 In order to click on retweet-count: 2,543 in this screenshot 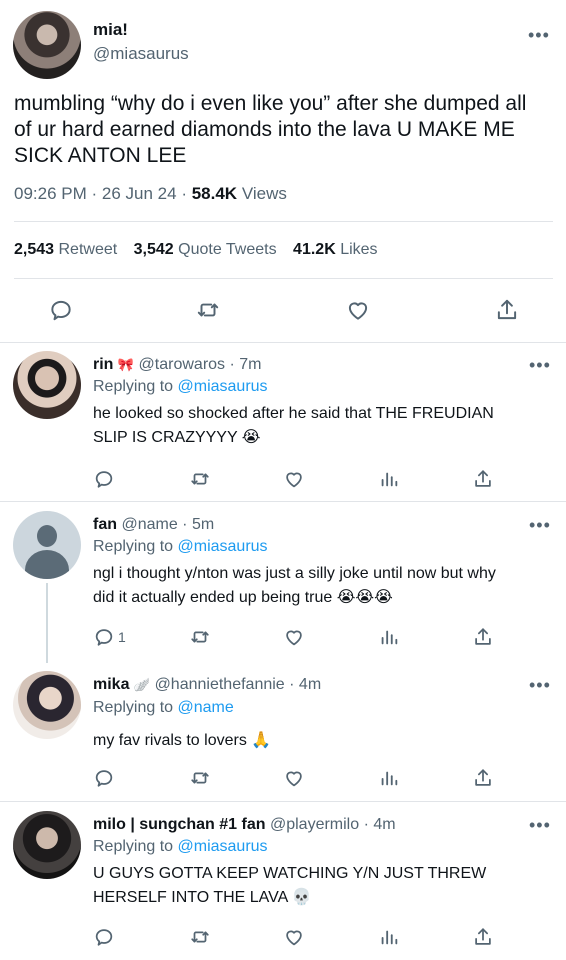, I will do `click(34, 249)`.